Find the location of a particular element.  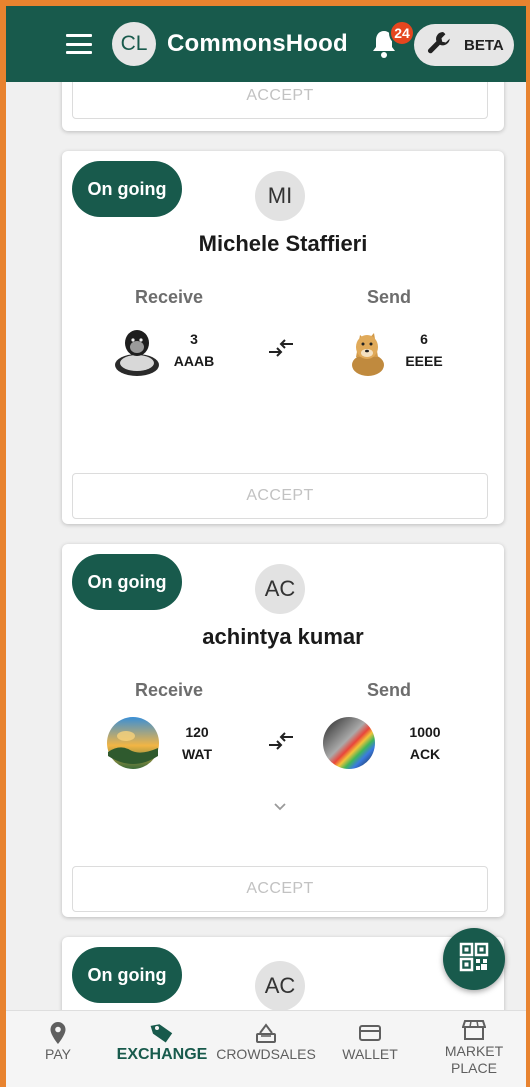

menu-icon is located at coordinates (79, 44).